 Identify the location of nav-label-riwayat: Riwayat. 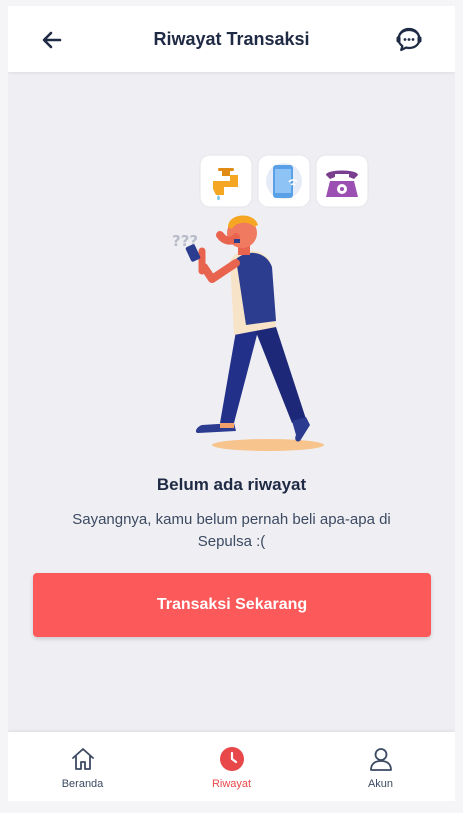
(231, 784).